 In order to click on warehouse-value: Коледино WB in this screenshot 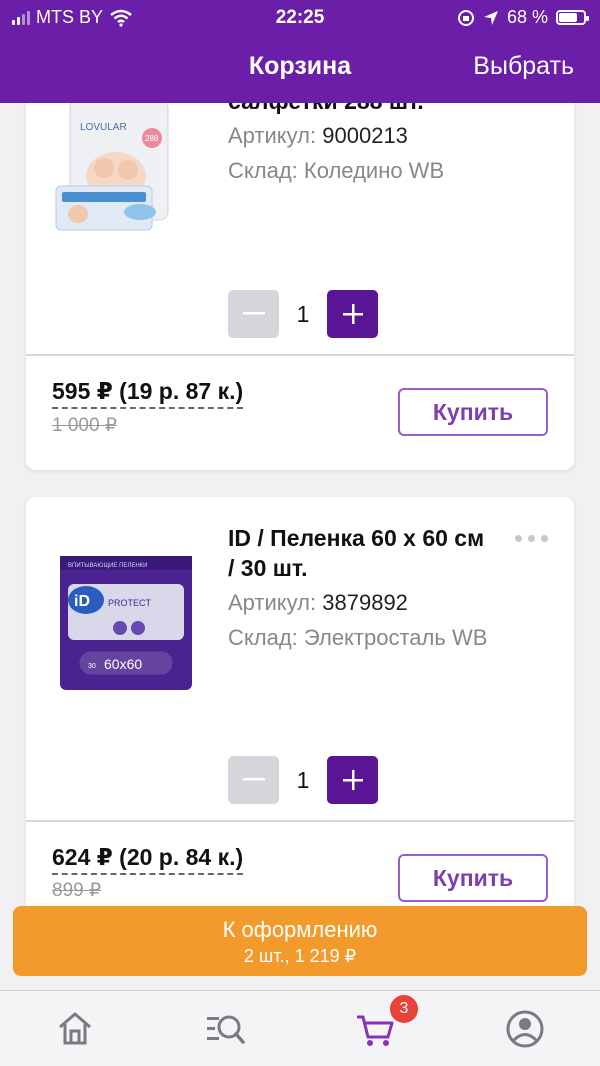, I will do `click(374, 170)`.